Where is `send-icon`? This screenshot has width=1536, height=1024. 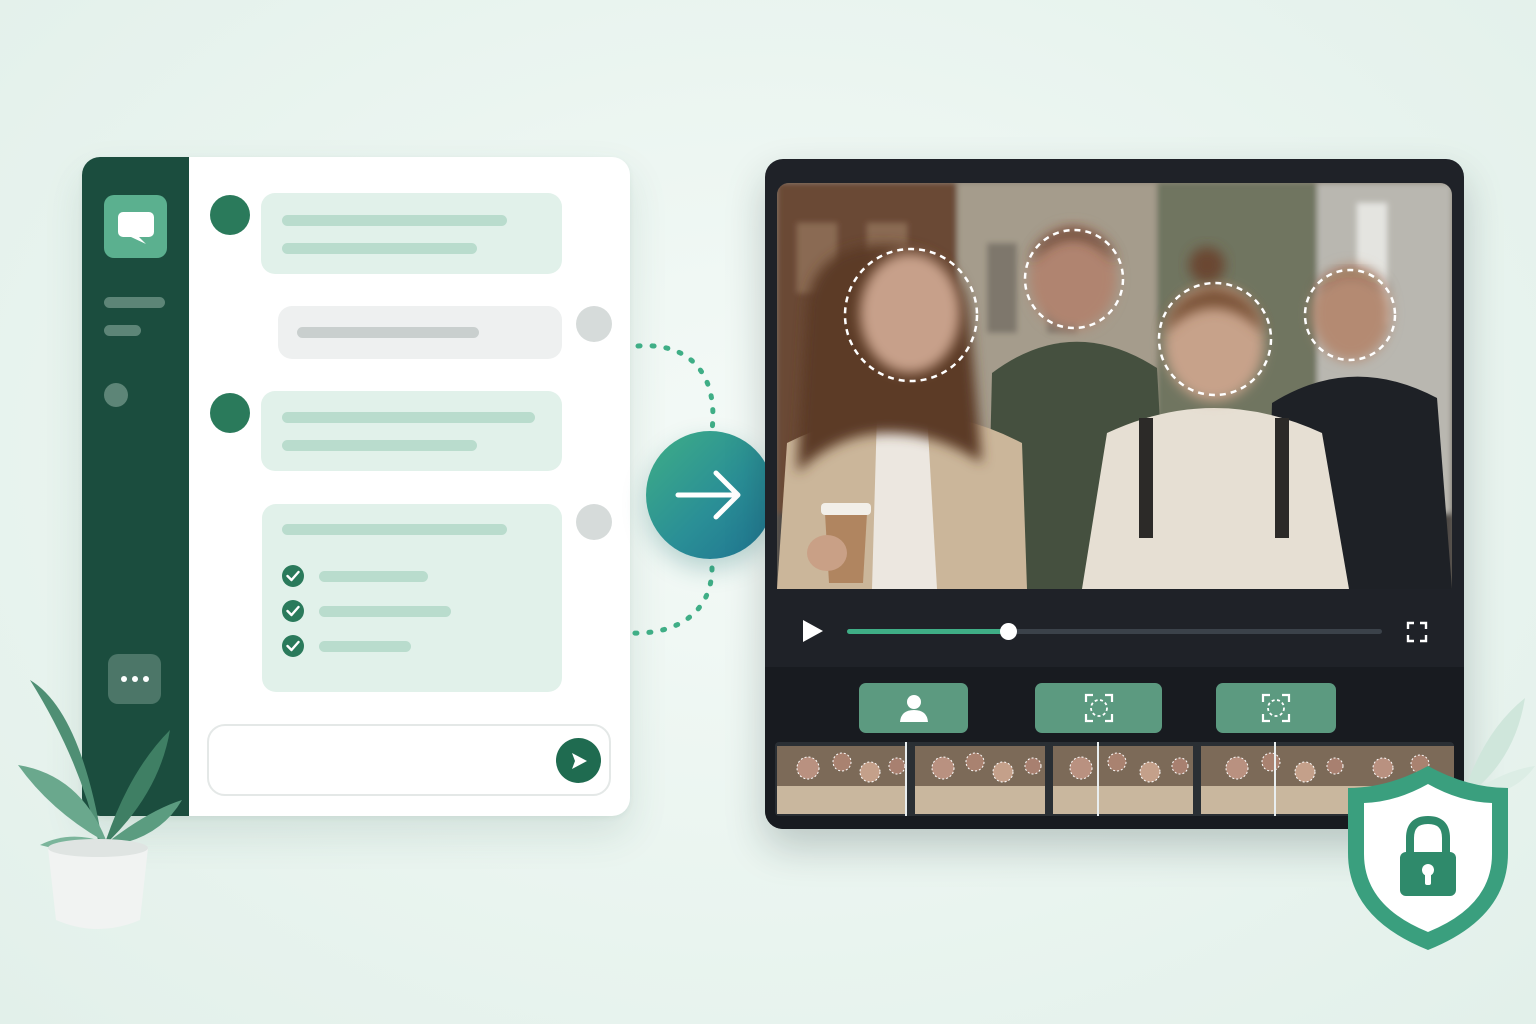 send-icon is located at coordinates (579, 761).